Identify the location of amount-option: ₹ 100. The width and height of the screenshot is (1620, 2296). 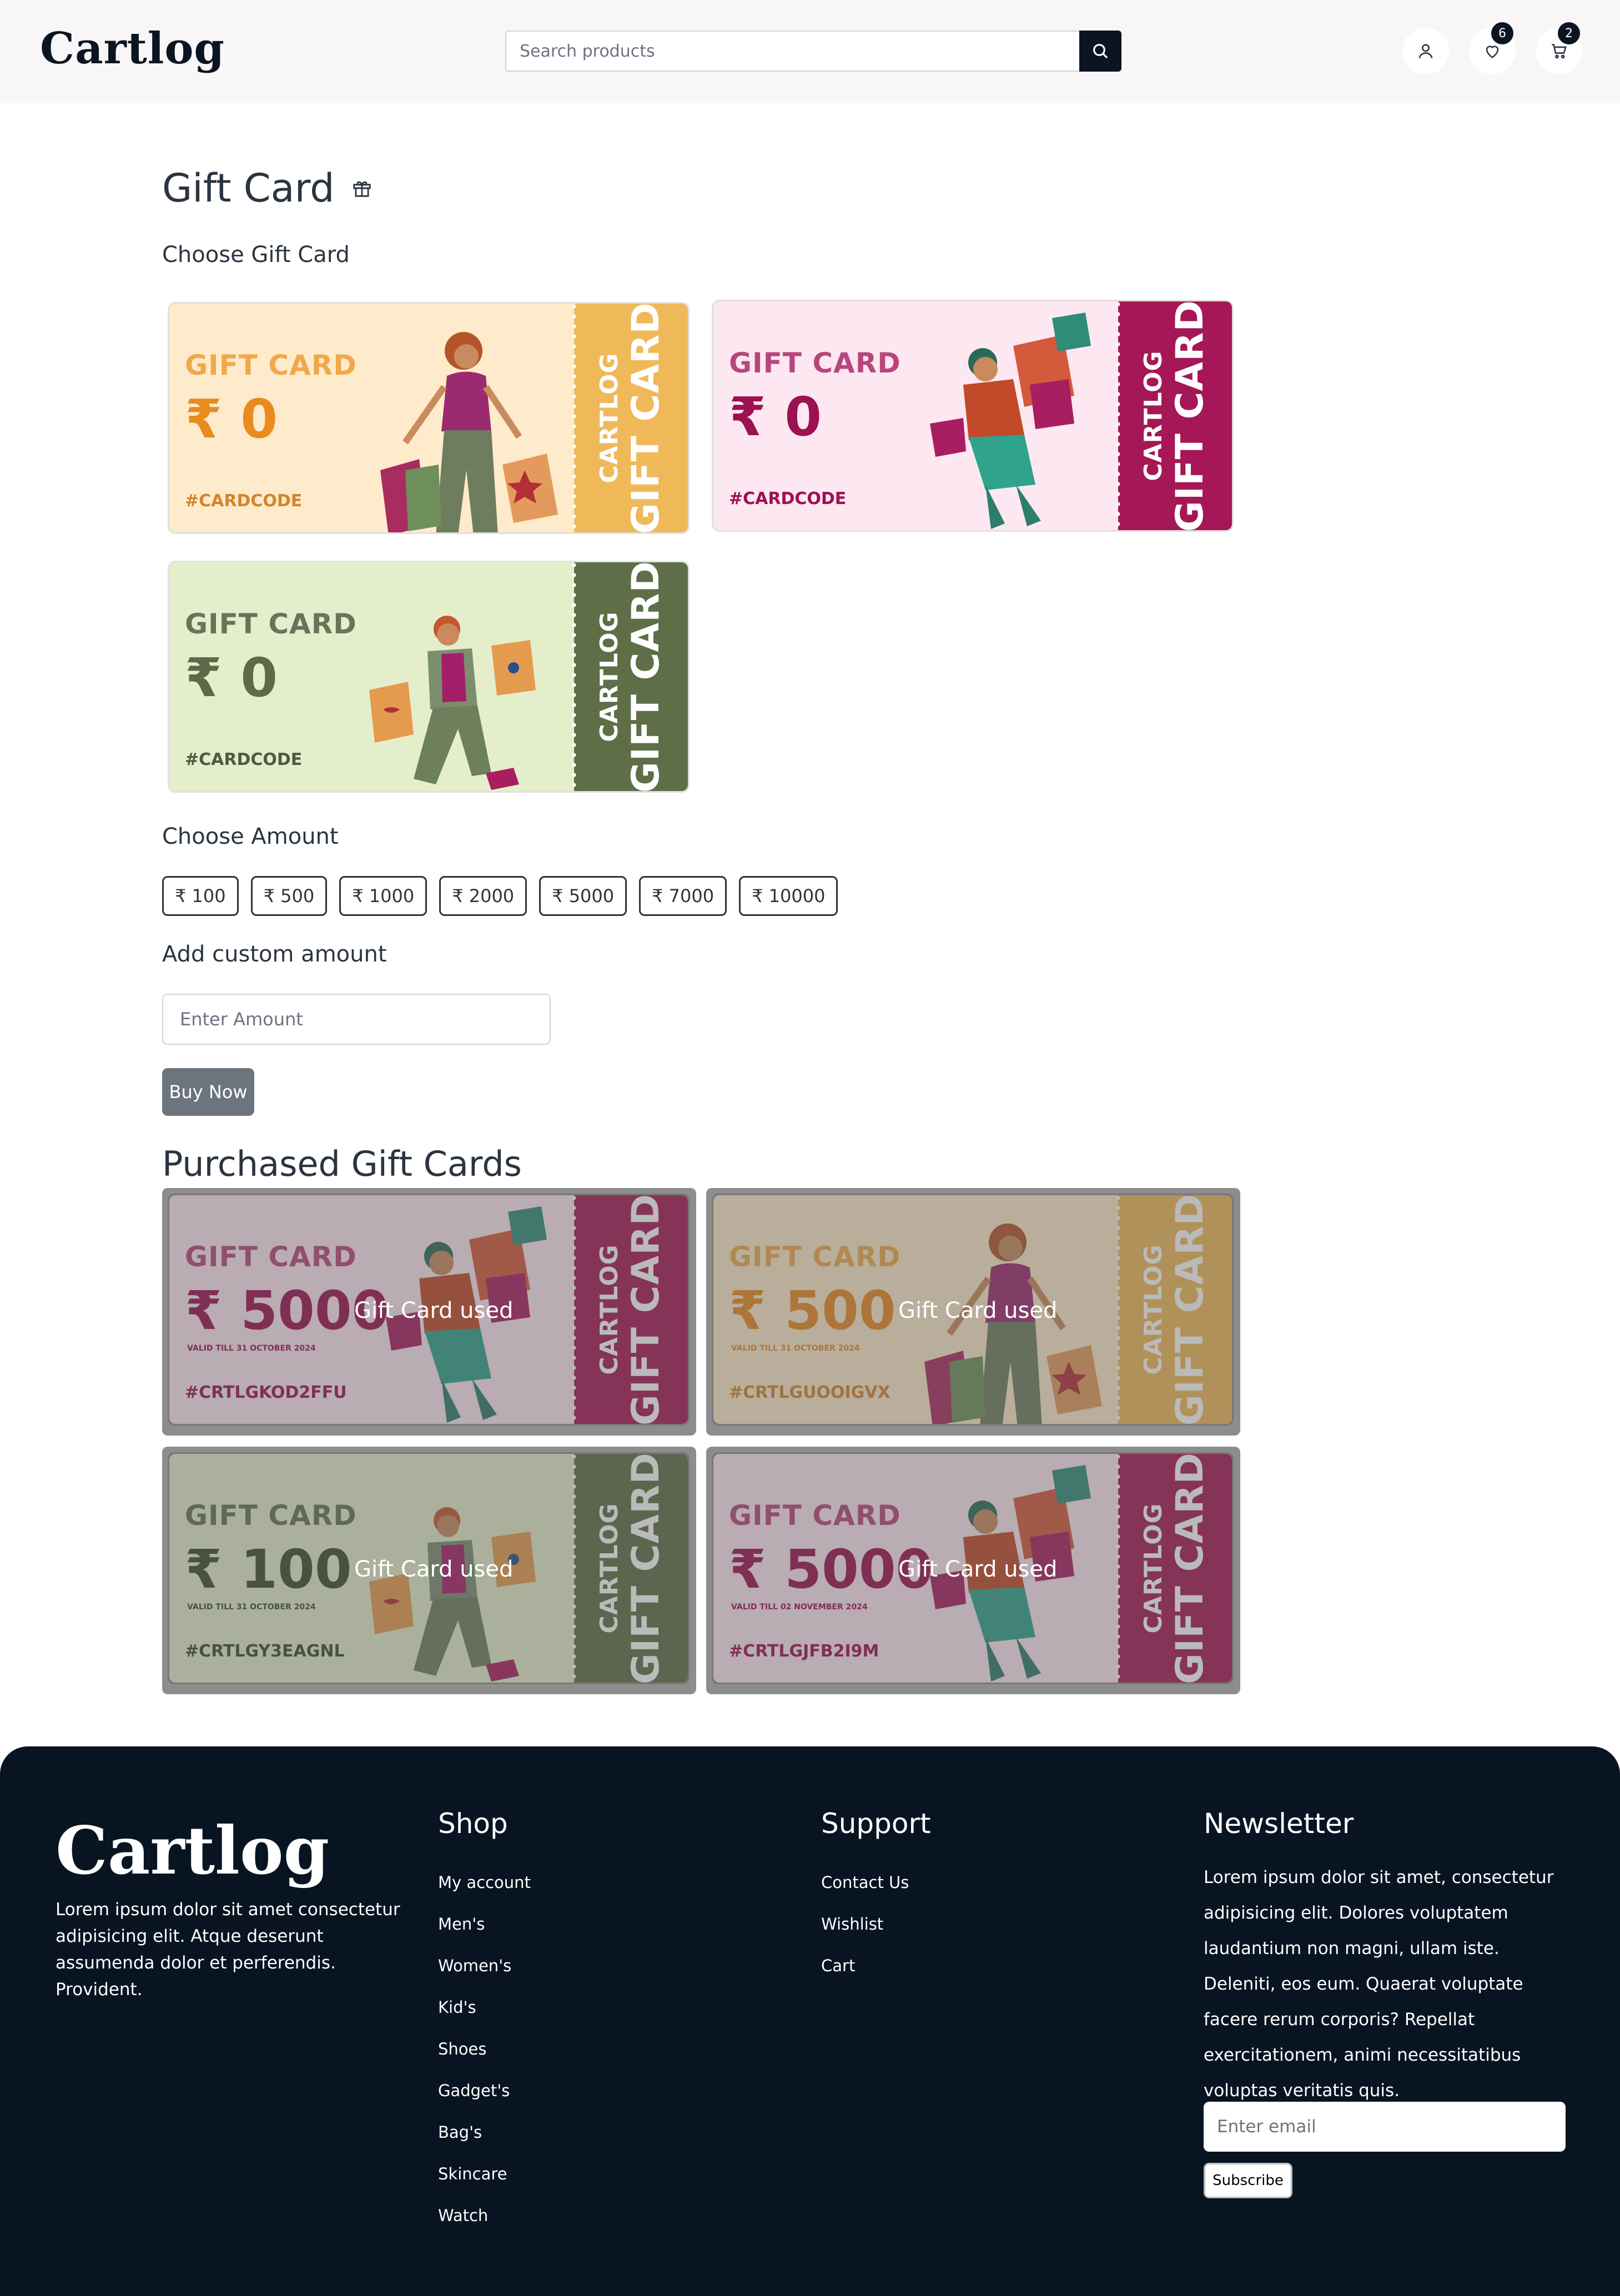
(200, 896).